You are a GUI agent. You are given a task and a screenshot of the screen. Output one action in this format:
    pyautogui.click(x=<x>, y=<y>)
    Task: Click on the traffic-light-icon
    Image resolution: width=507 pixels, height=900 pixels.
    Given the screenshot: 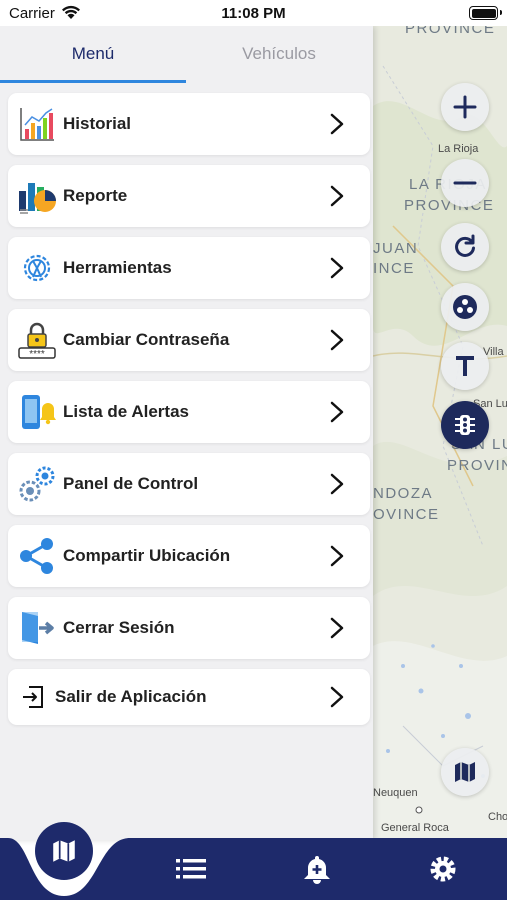 What is the action you would take?
    pyautogui.click(x=465, y=425)
    